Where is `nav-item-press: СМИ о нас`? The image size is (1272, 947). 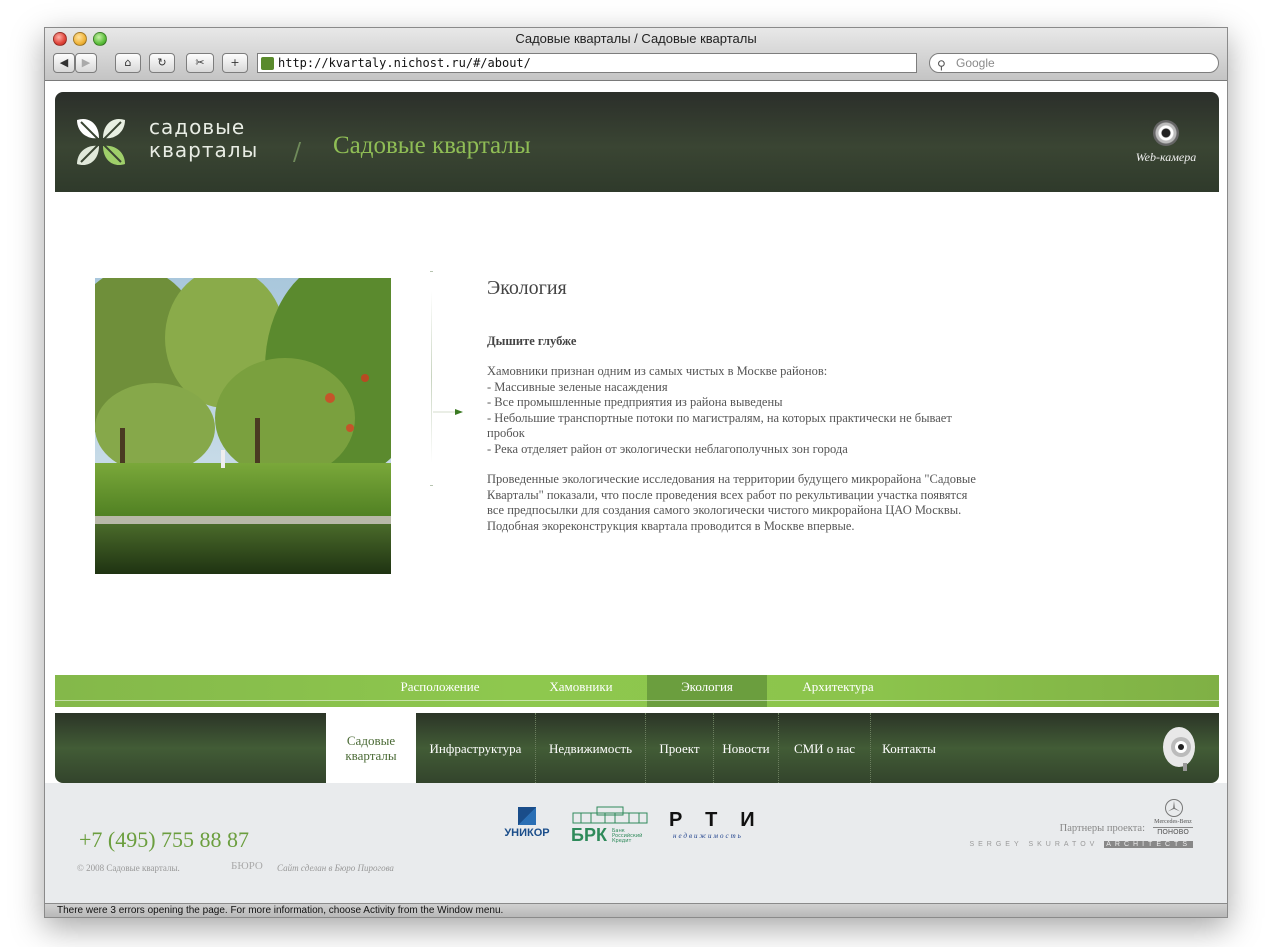 nav-item-press: СМИ о нас is located at coordinates (825, 748).